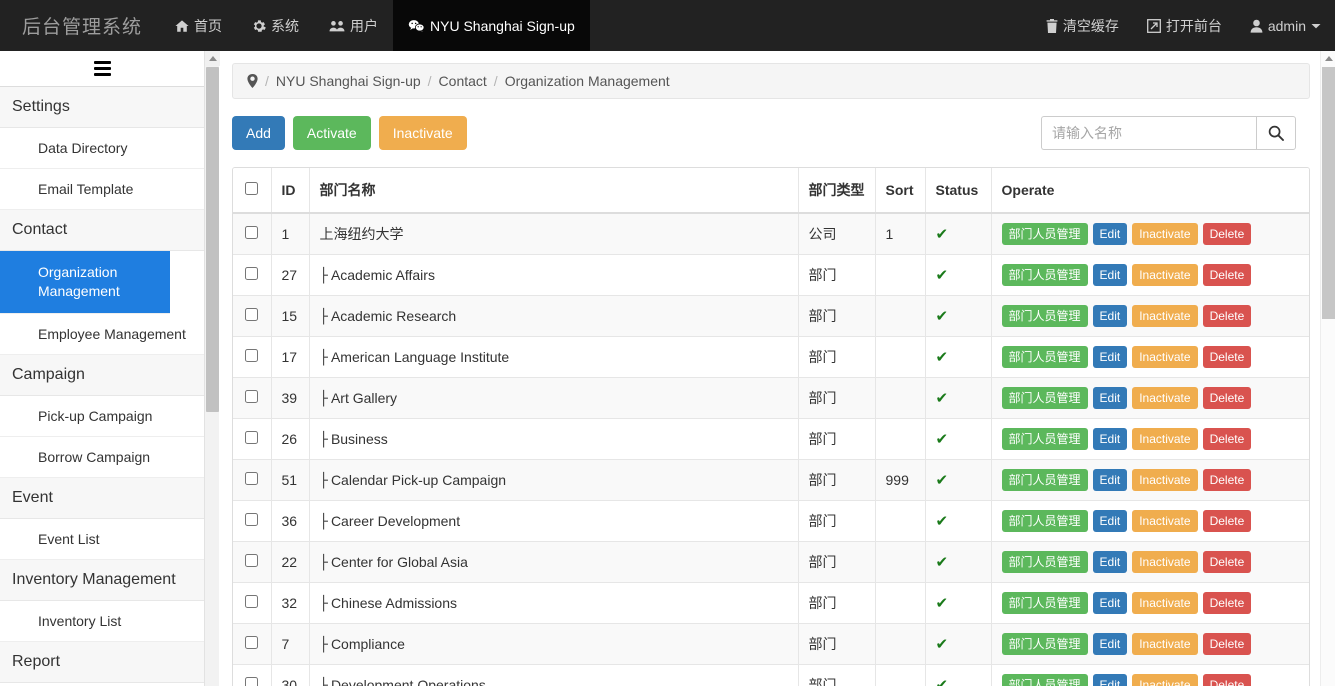 The height and width of the screenshot is (686, 1335). What do you see at coordinates (958, 191) in the screenshot?
I see `th-status: Status` at bounding box center [958, 191].